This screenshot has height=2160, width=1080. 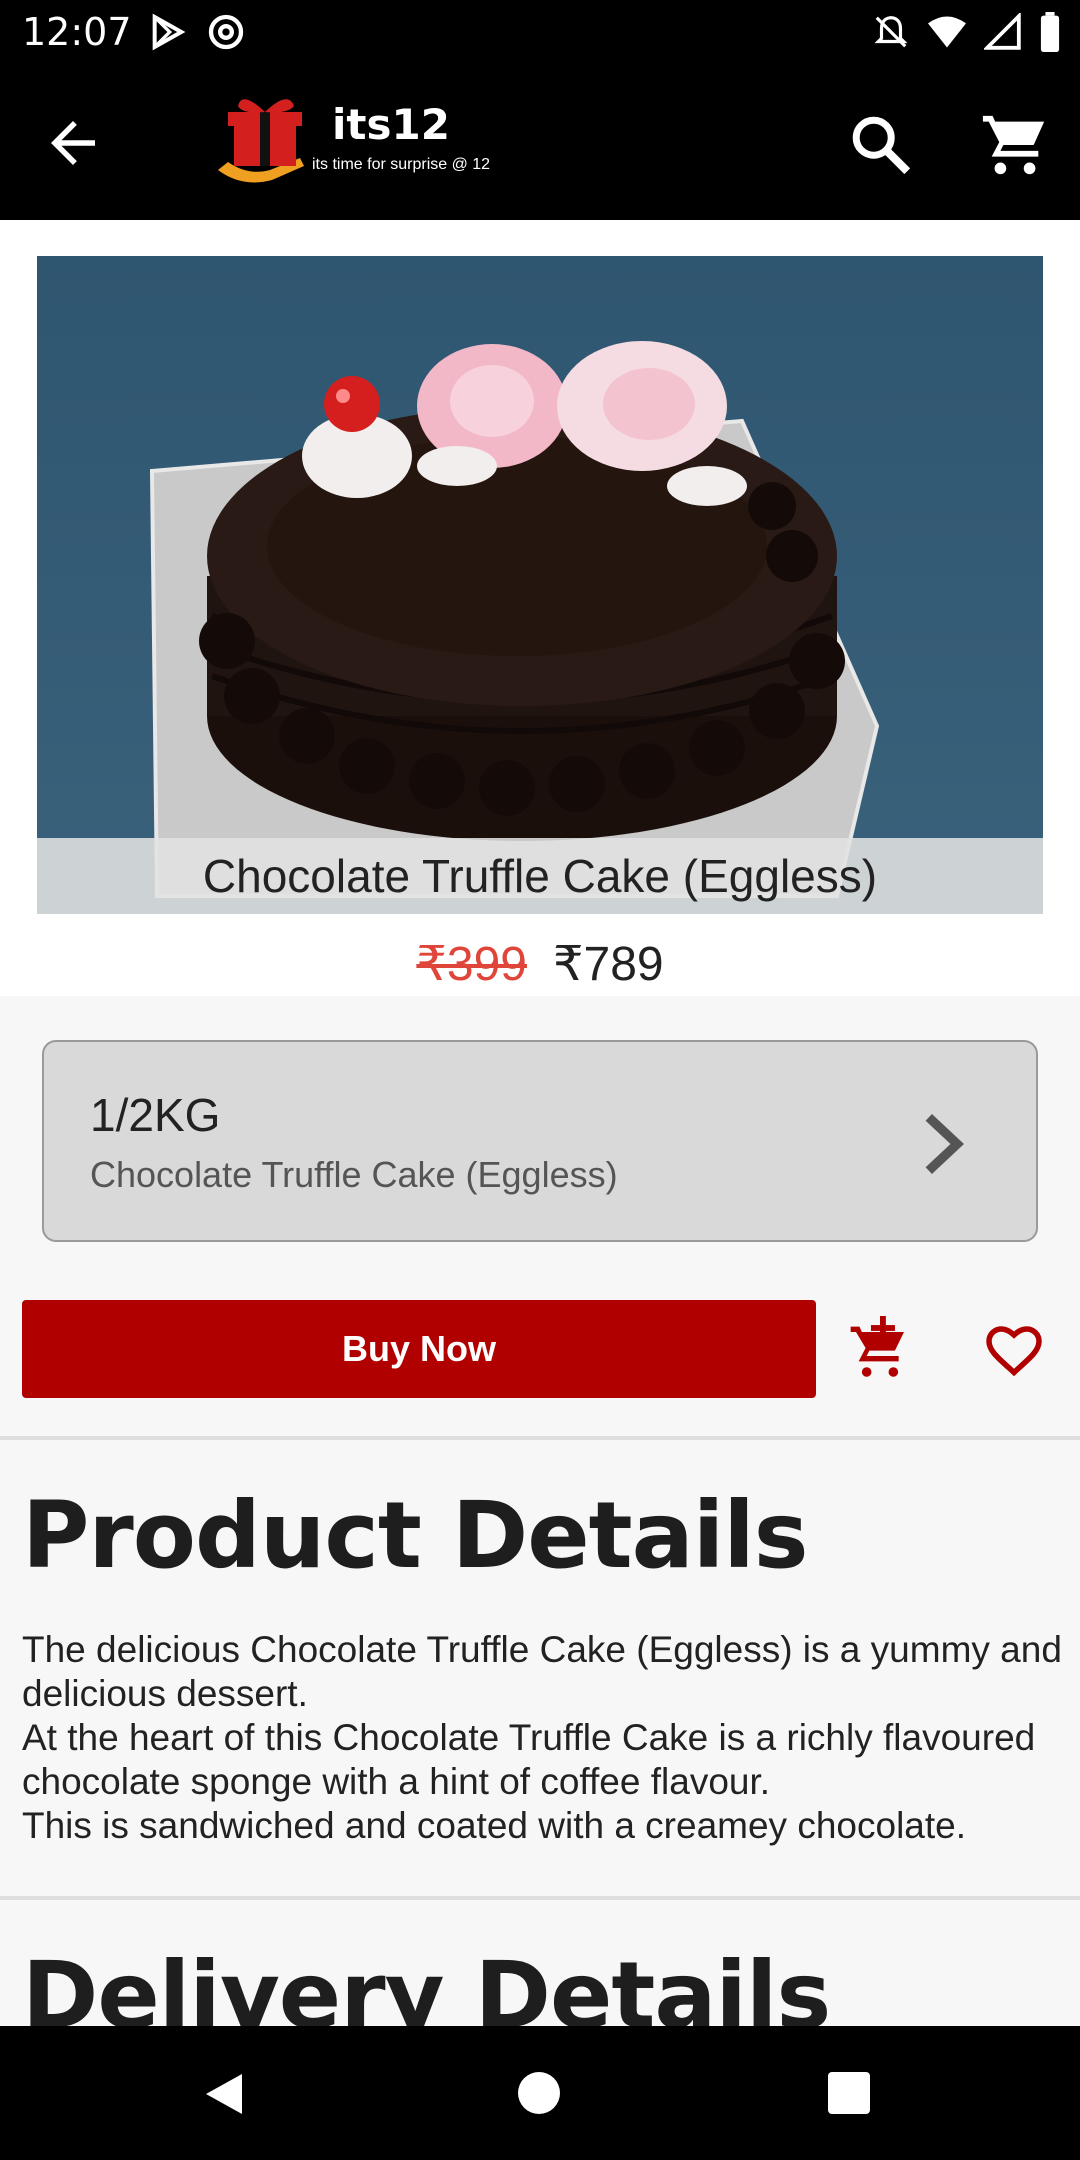 What do you see at coordinates (540, 143) in the screenshot?
I see `app-bar: its12 its time for surprise @ 12` at bounding box center [540, 143].